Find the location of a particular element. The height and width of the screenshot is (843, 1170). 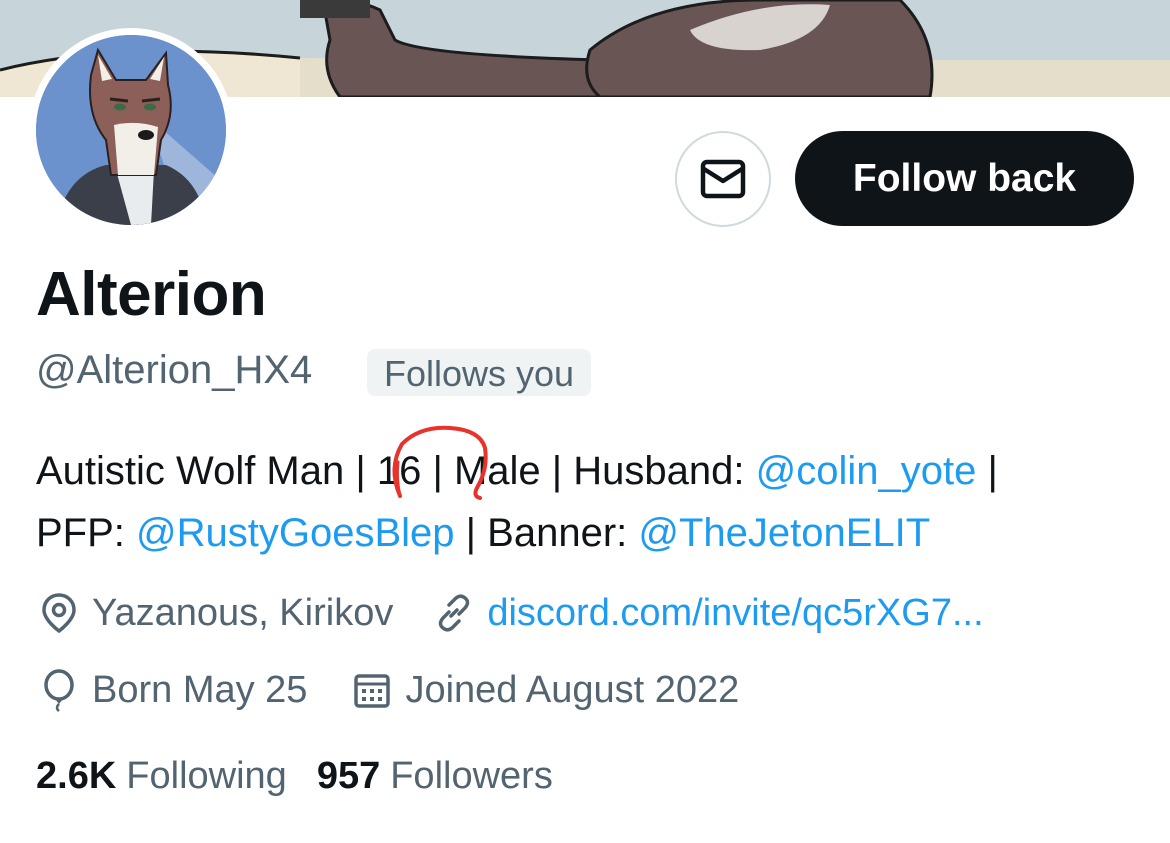

avatar-frame is located at coordinates (131, 130).